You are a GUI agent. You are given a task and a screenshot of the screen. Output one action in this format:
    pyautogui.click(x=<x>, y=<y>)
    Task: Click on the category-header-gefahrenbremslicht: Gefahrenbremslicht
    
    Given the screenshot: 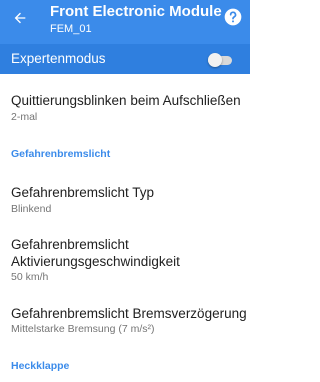 What is the action you would take?
    pyautogui.click(x=61, y=154)
    